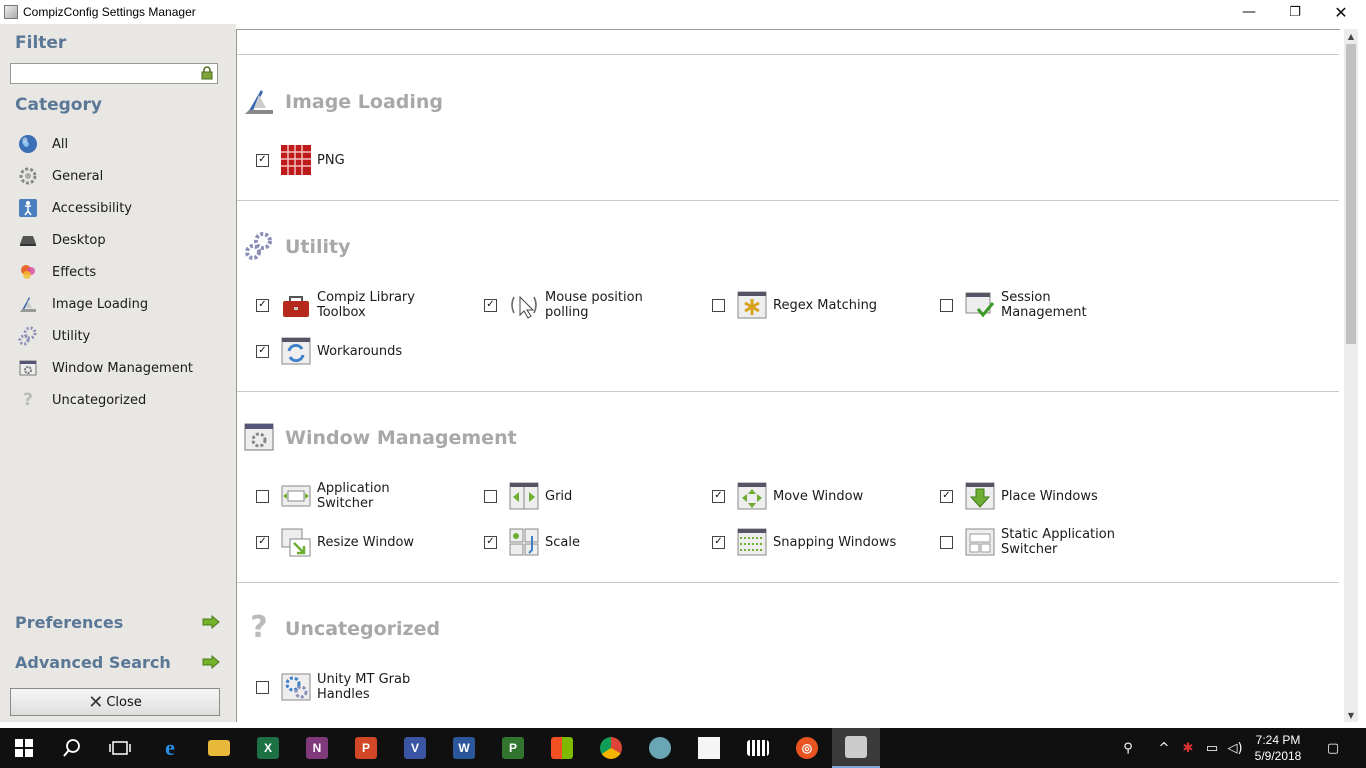 The image size is (1366, 768). Describe the element at coordinates (364, 687) in the screenshot. I see `plugin-label: Unity MT Grab Handles` at that location.